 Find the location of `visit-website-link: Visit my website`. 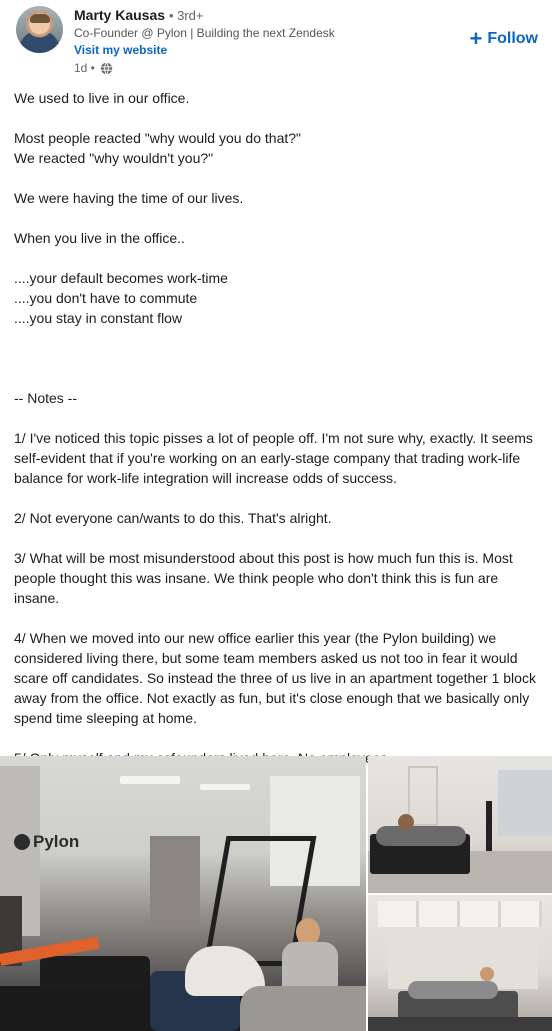

visit-website-link: Visit my website is located at coordinates (120, 50).